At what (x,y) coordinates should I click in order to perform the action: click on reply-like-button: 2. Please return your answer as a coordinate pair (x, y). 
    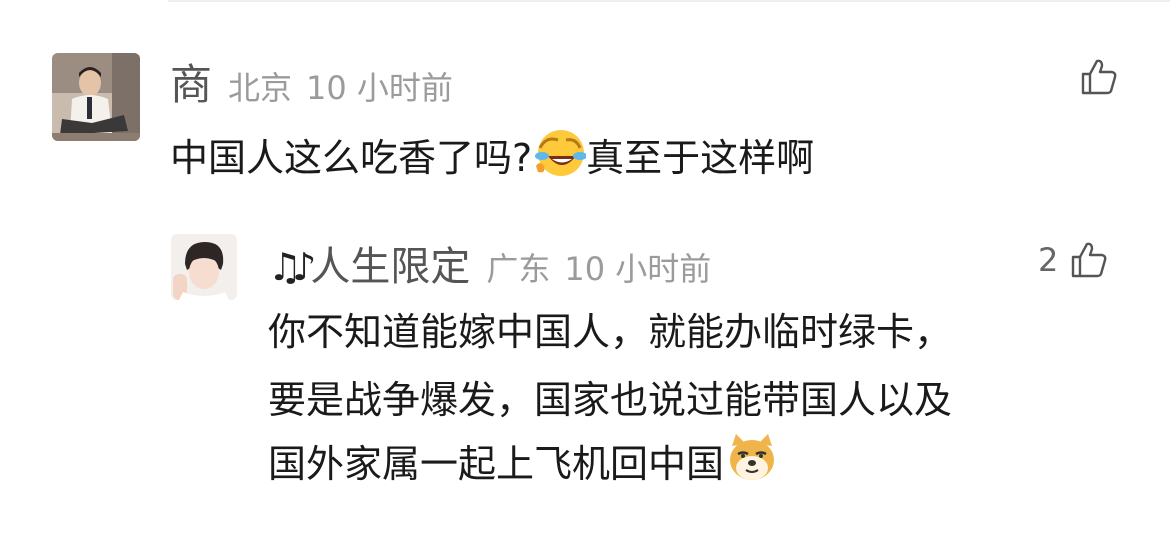
    Looking at the image, I should click on (1073, 260).